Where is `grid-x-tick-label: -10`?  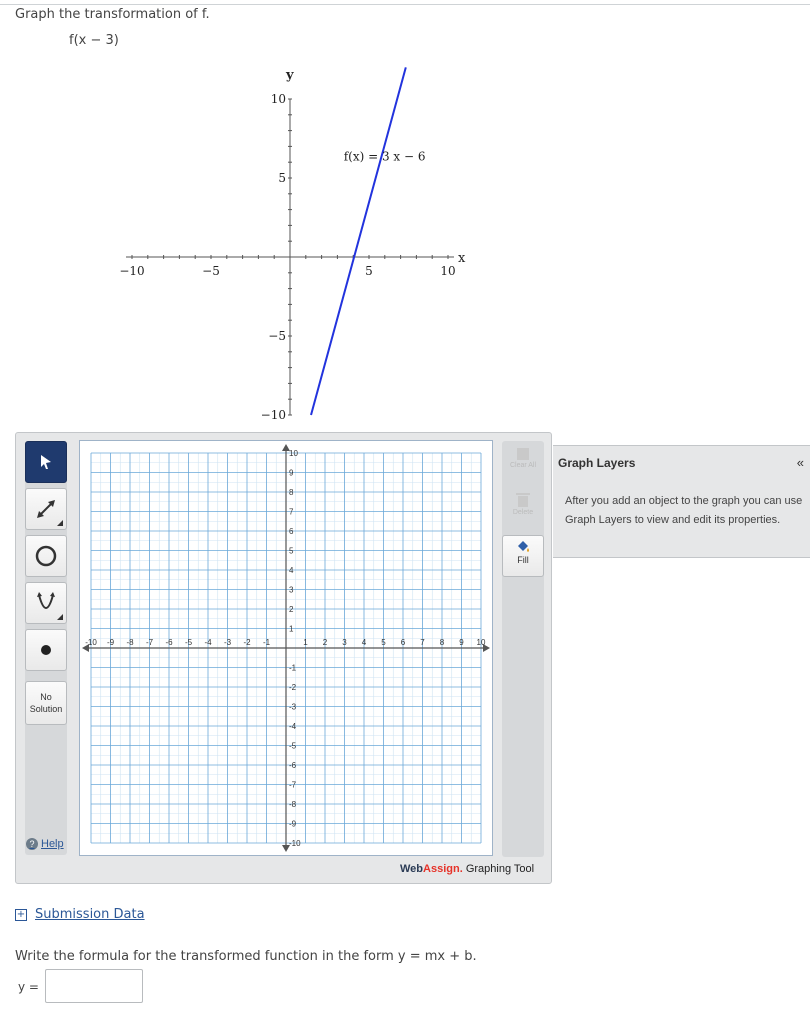
grid-x-tick-label: -10 is located at coordinates (91, 642).